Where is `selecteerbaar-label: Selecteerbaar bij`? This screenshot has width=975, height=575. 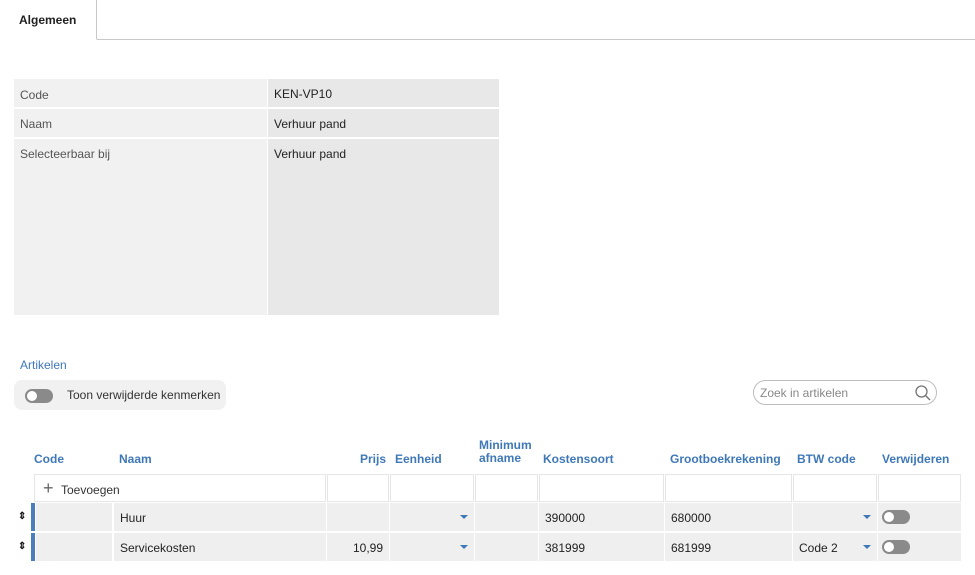
selecteerbaar-label: Selecteerbaar bij is located at coordinates (140, 227).